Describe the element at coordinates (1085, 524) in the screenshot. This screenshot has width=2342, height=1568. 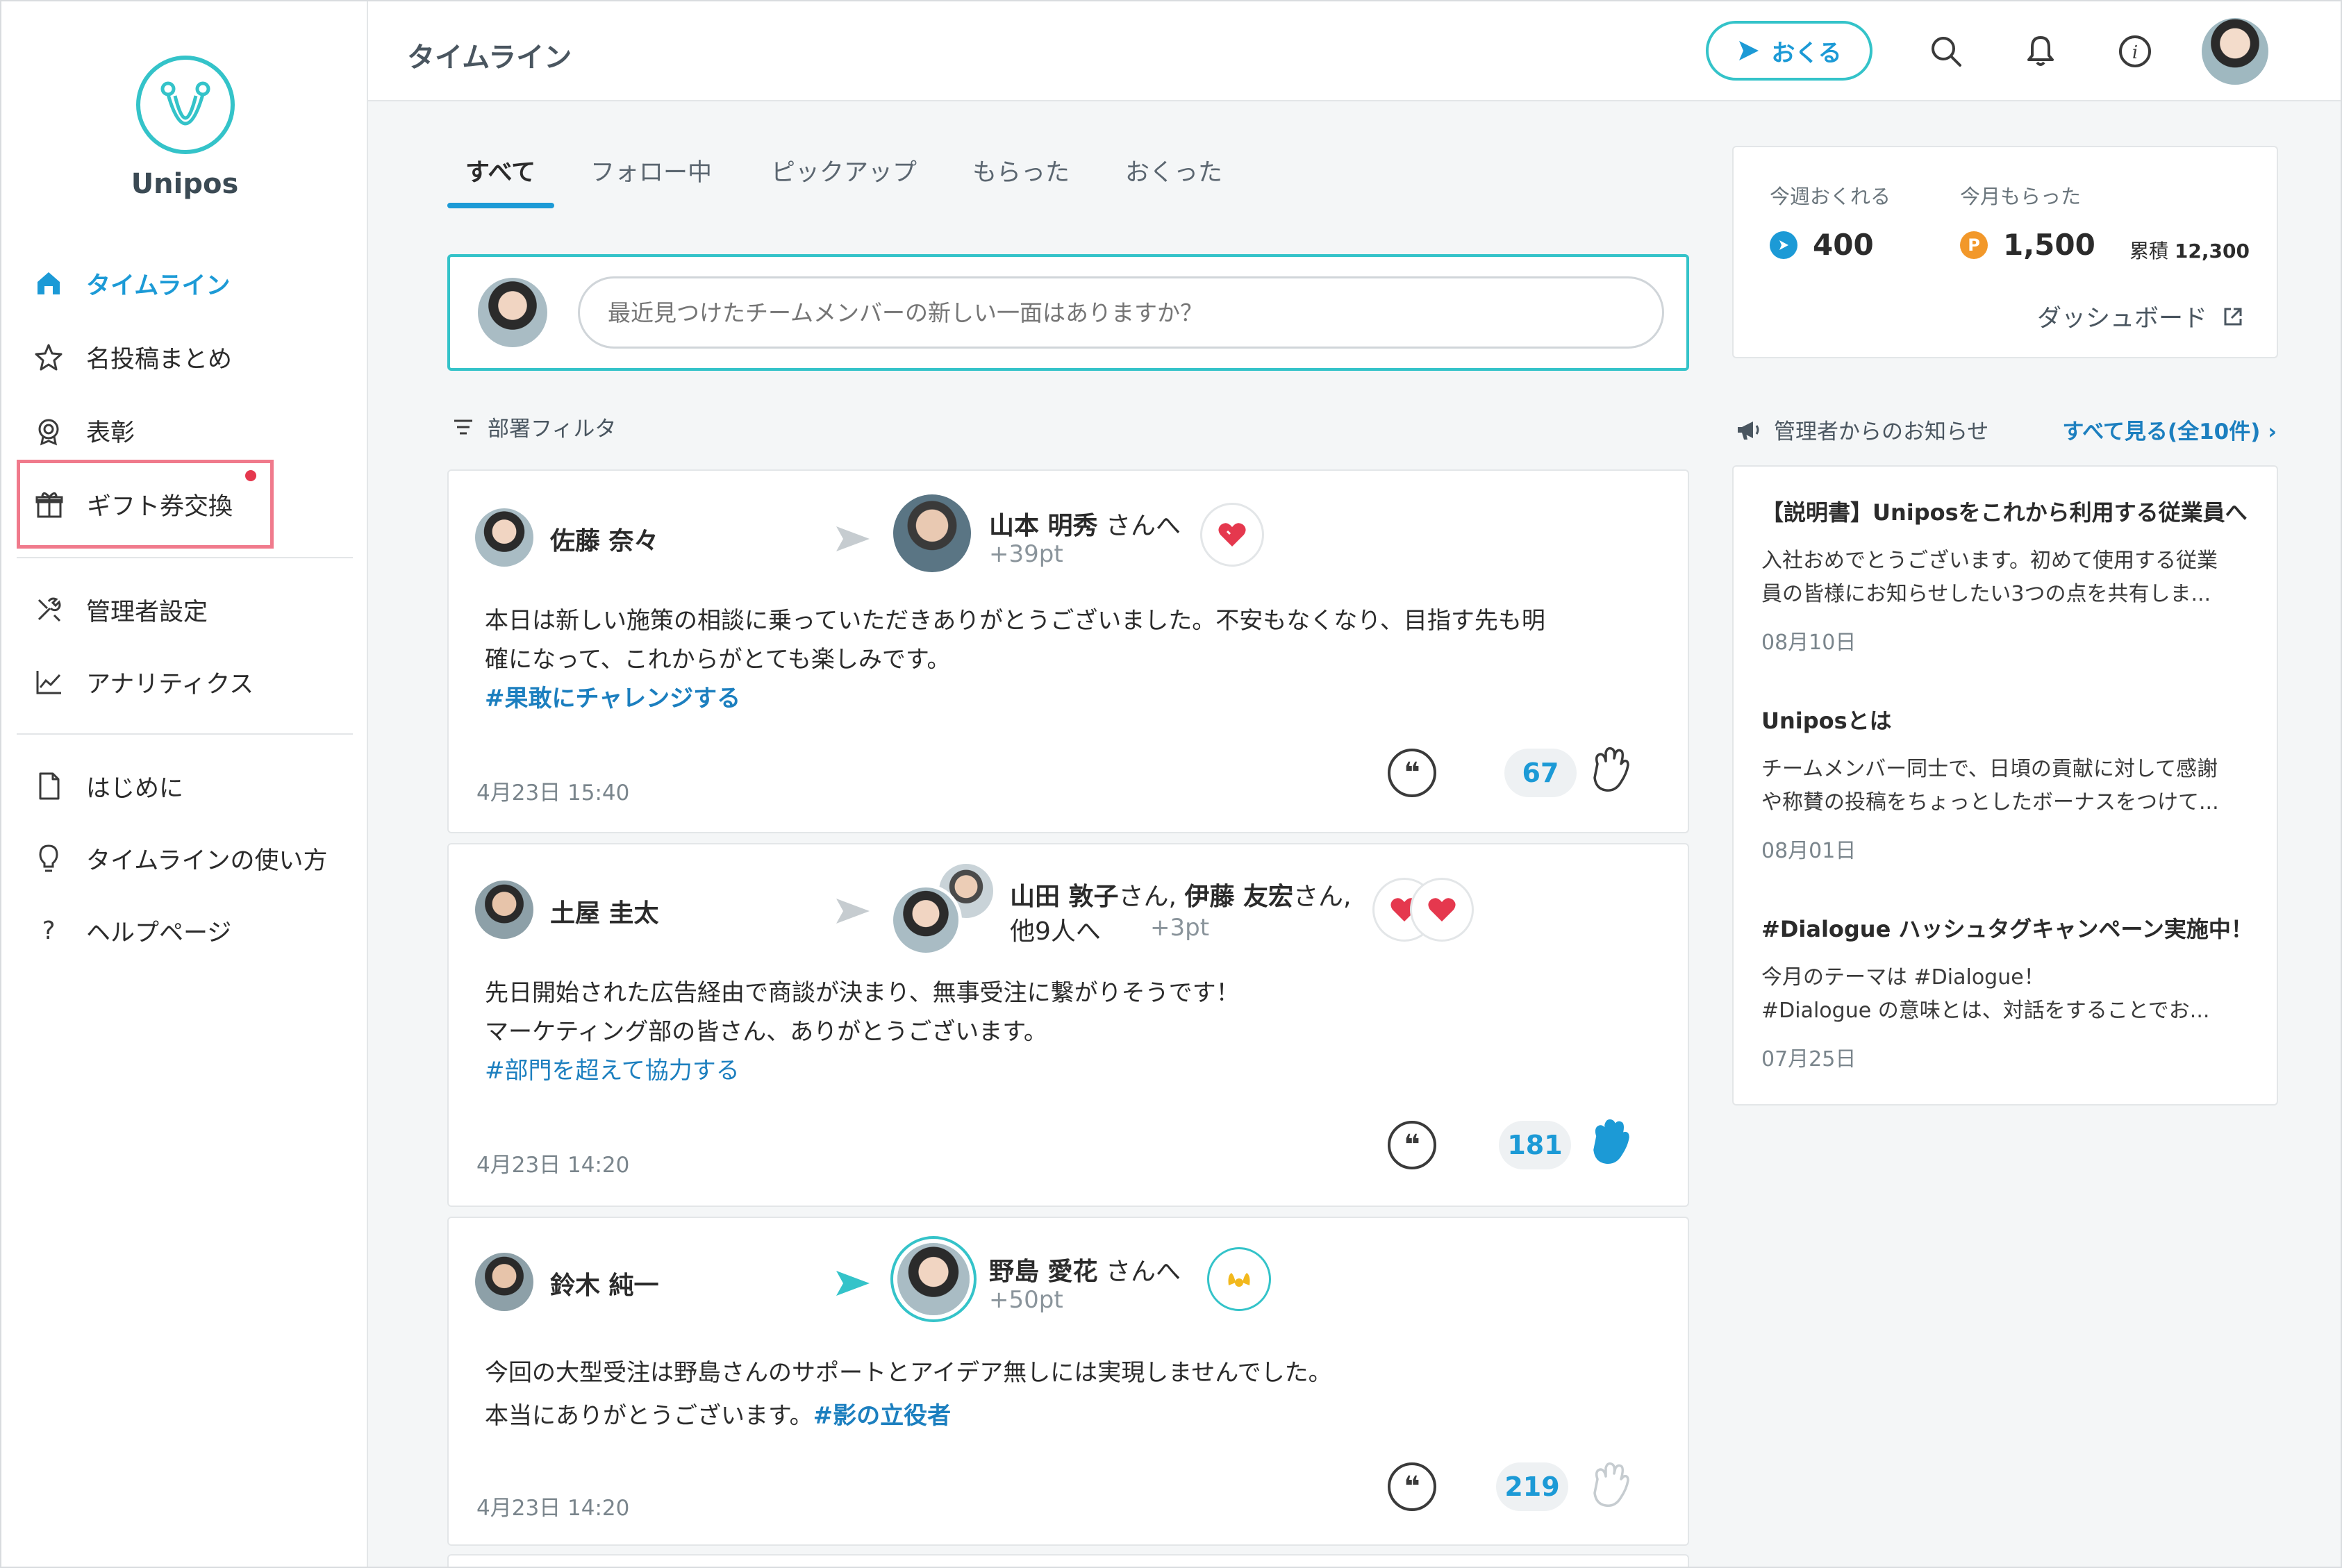
I see `recipient-name: 山本 明秀 さんへ` at that location.